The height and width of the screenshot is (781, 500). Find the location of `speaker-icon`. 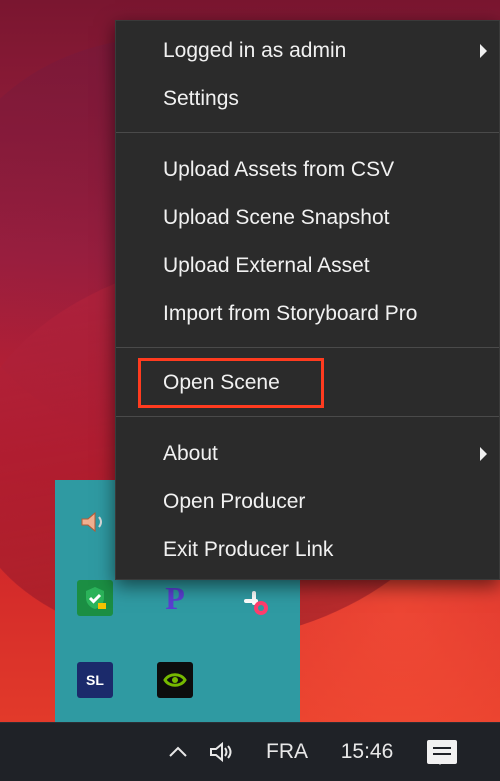

speaker-icon is located at coordinates (93, 522).